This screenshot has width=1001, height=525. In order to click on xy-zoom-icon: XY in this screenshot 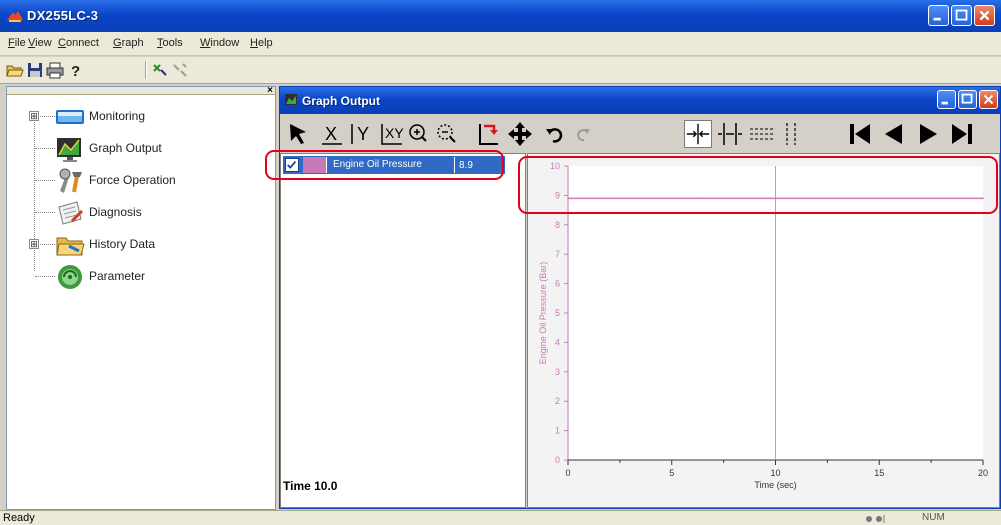, I will do `click(392, 134)`.